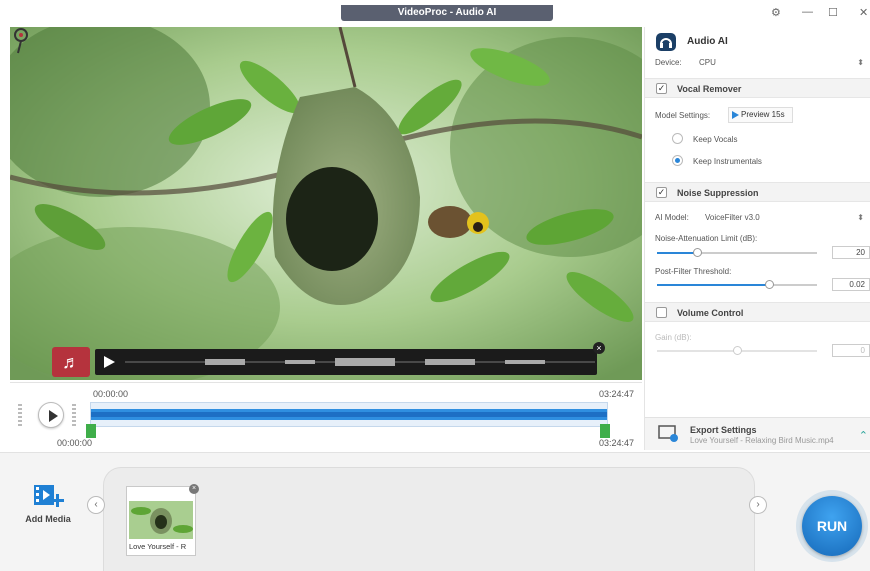  What do you see at coordinates (737, 252) in the screenshot?
I see `attenuation-slider` at bounding box center [737, 252].